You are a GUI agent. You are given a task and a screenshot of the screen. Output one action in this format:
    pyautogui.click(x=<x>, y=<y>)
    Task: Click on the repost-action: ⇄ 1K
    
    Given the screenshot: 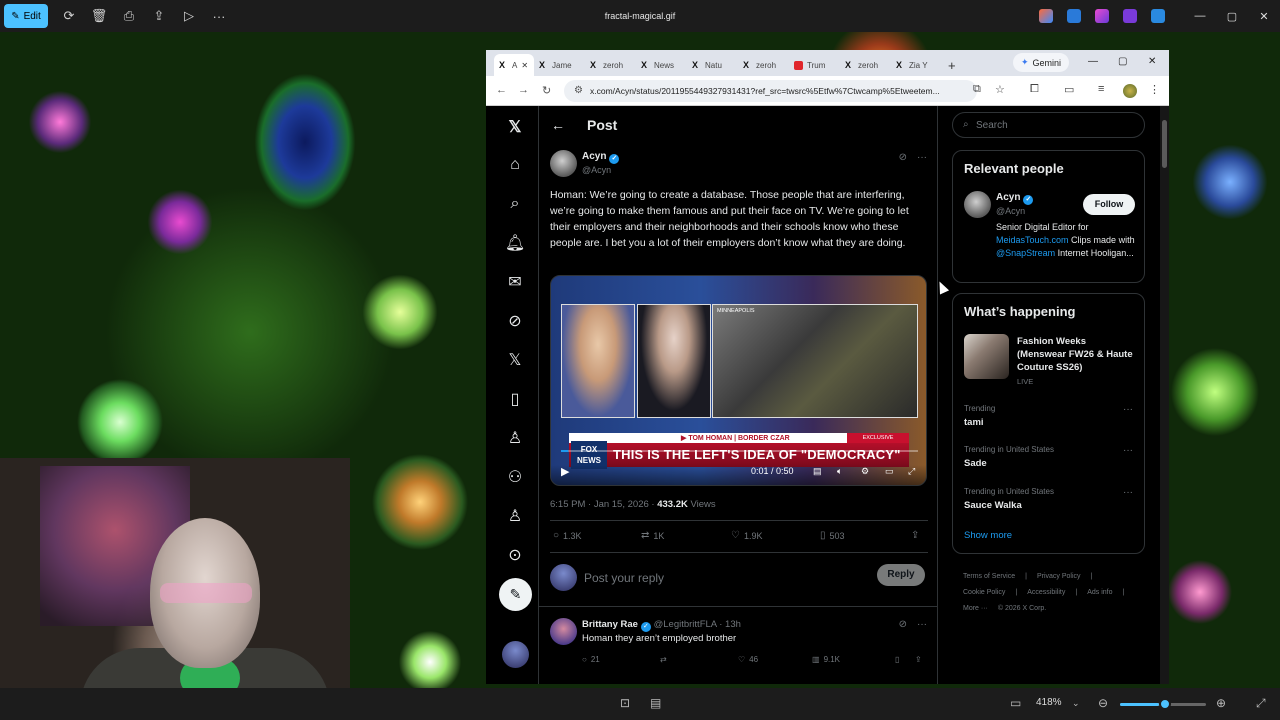 What is the action you would take?
    pyautogui.click(x=652, y=535)
    